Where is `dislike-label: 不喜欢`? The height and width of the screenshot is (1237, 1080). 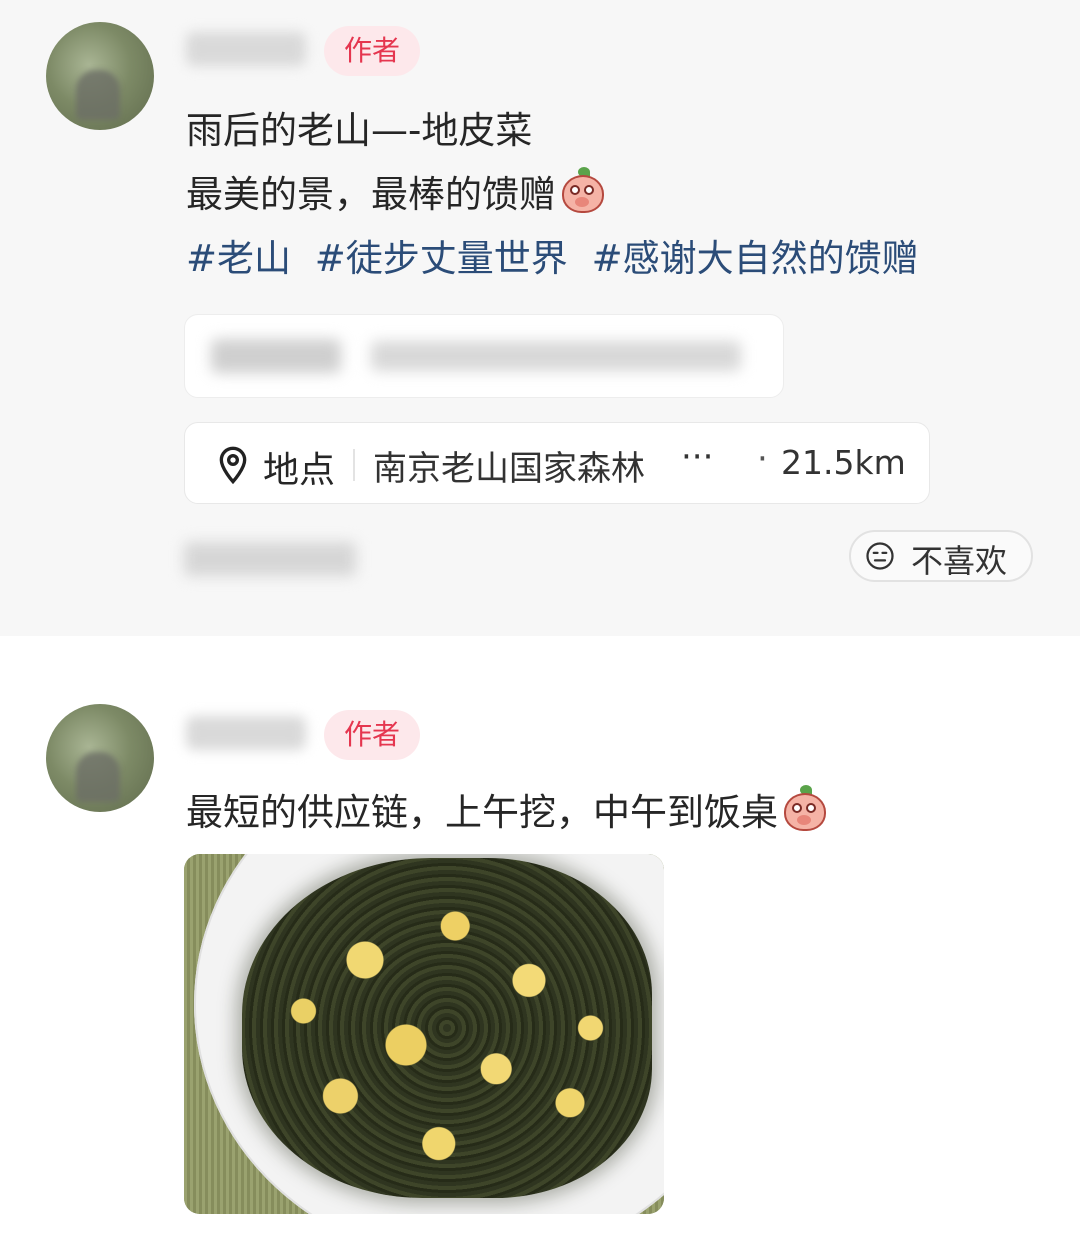 dislike-label: 不喜欢 is located at coordinates (959, 561).